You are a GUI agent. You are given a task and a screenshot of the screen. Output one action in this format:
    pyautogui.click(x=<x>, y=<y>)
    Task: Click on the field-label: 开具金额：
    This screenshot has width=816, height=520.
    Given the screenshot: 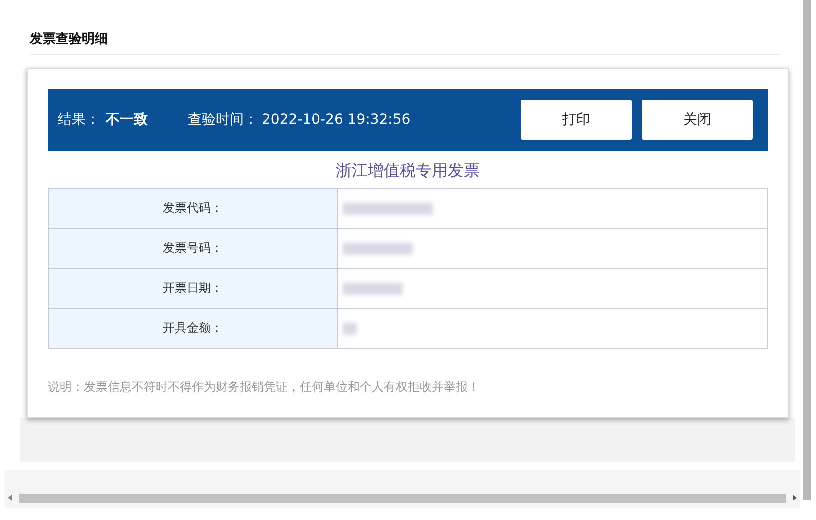 What is the action you would take?
    pyautogui.click(x=193, y=328)
    